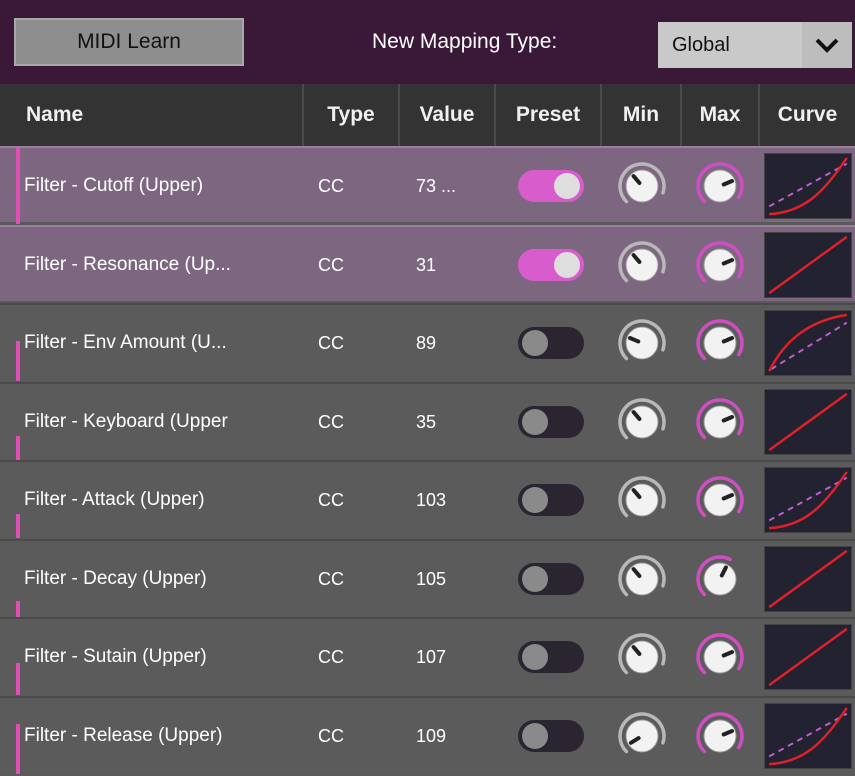 This screenshot has height=776, width=855. I want to click on table-row: Filter - Release (Upper) CC 109, so click(427, 735).